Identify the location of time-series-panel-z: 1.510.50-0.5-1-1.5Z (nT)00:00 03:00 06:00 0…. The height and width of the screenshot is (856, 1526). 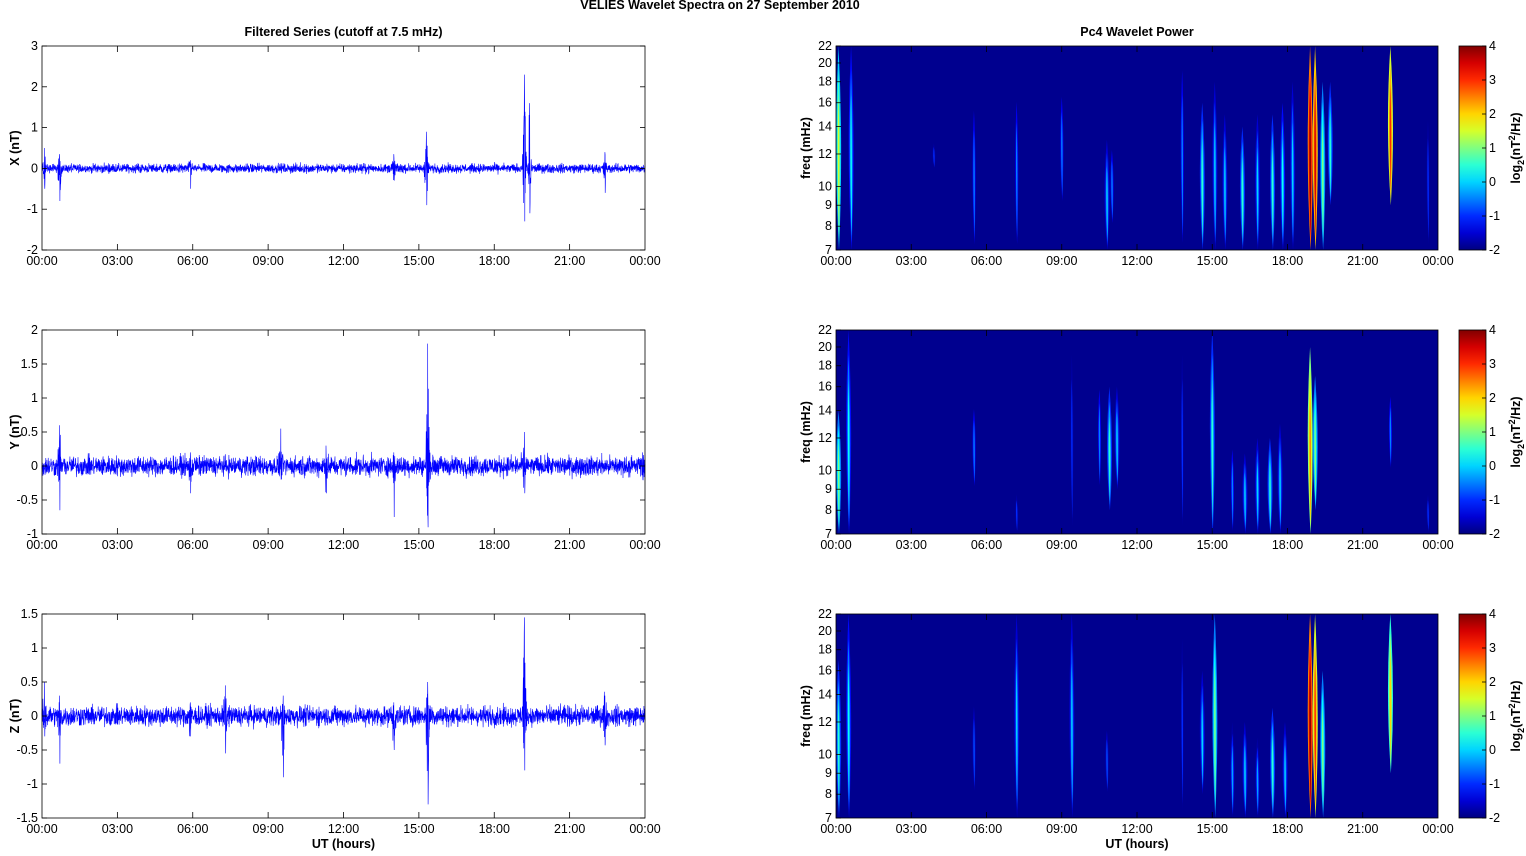
(334, 729).